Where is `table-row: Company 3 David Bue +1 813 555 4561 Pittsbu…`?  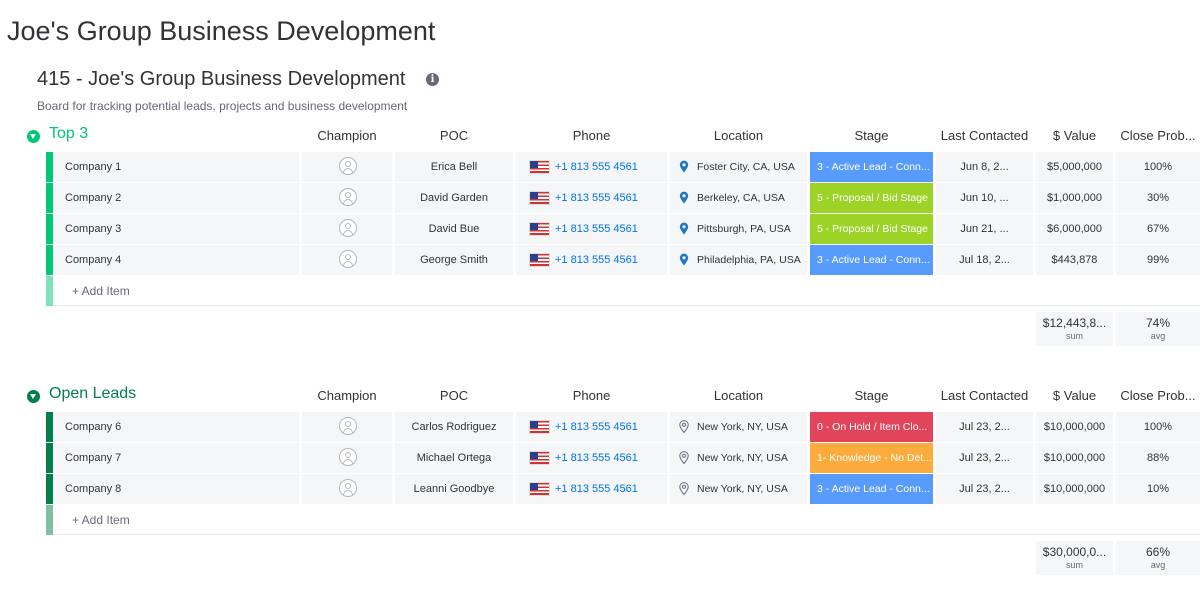
table-row: Company 3 David Bue +1 813 555 4561 Pittsbu… is located at coordinates (623, 229).